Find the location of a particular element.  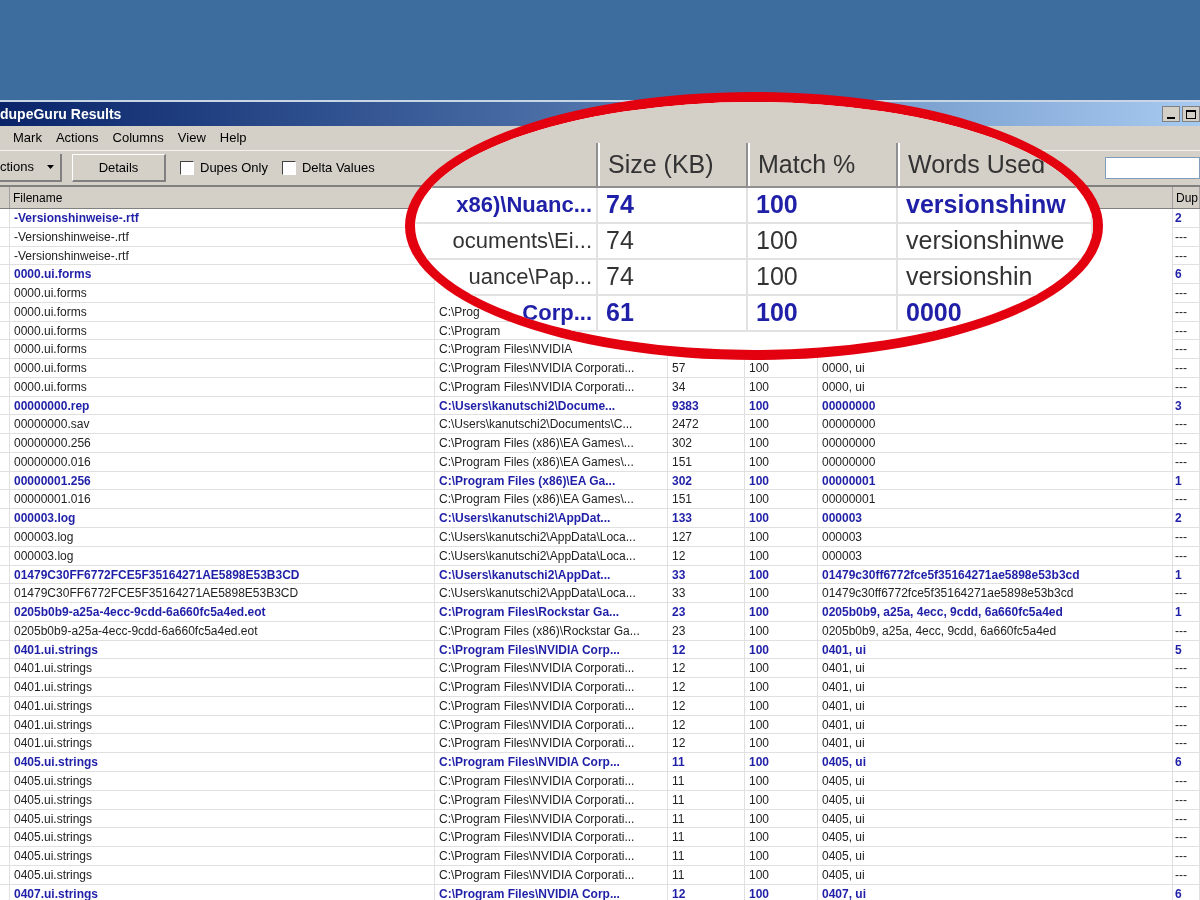

words-cell: versionshin is located at coordinates (969, 276).